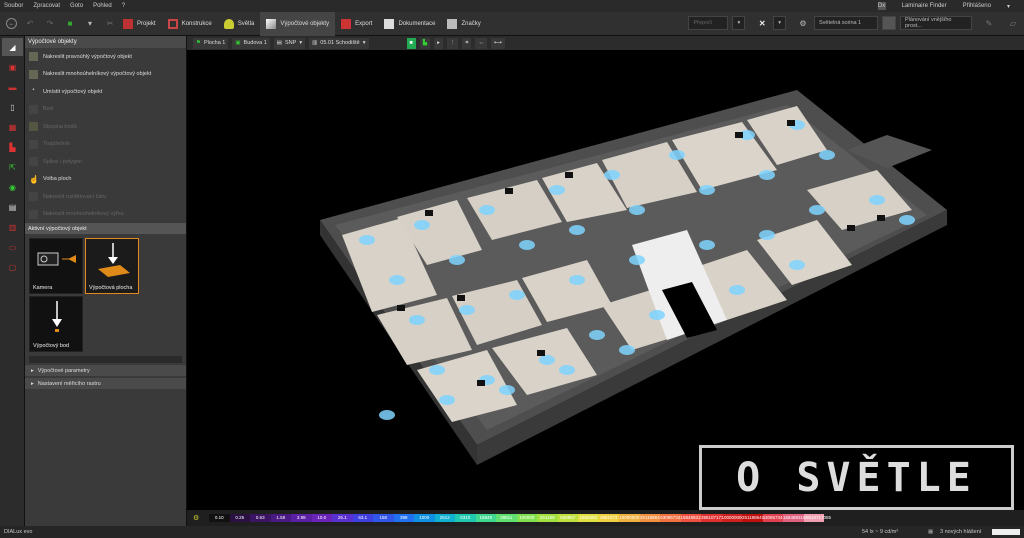  What do you see at coordinates (33, 162) in the screenshot?
I see `spline-icon` at bounding box center [33, 162].